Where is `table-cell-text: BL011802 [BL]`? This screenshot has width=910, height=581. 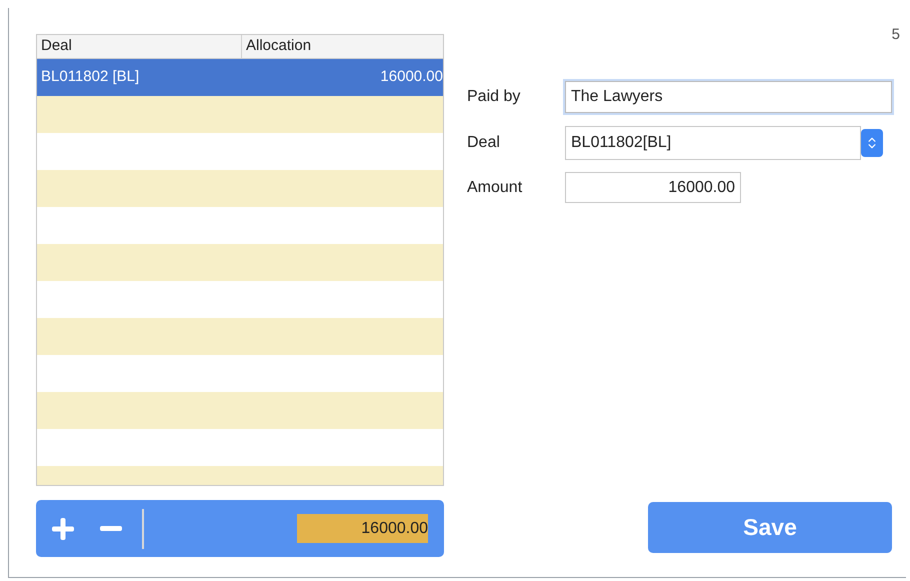
table-cell-text: BL011802 [BL] is located at coordinates (90, 76).